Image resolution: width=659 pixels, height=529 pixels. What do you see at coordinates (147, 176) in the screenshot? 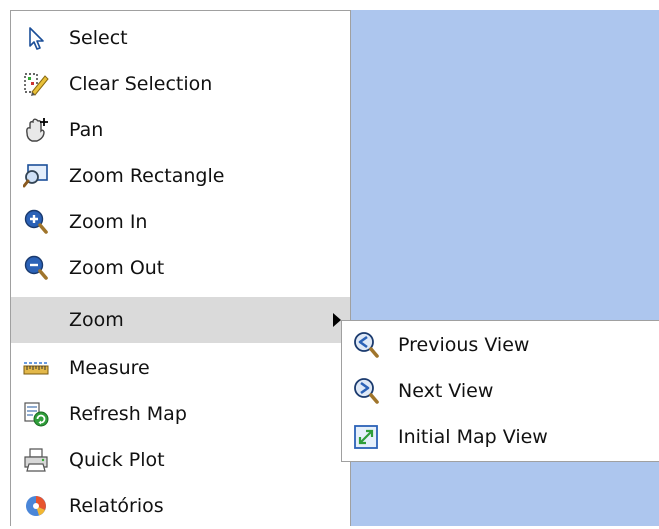
I see `menu-item-label: Zoom Rectangle` at bounding box center [147, 176].